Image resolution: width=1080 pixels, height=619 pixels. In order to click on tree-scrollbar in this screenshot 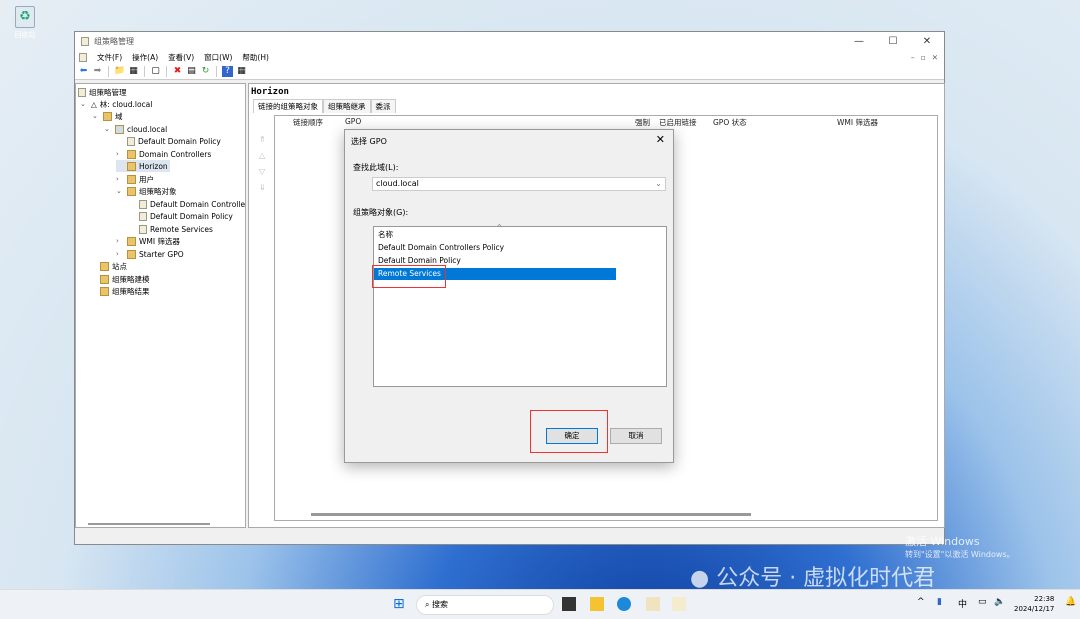, I will do `click(149, 524)`.